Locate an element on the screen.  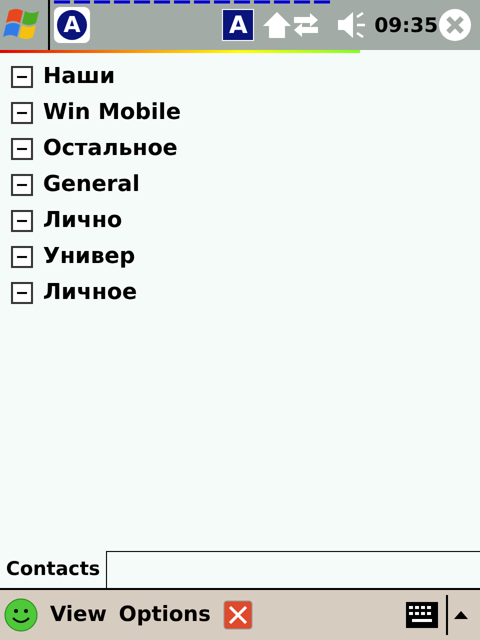
input-method-badge: A is located at coordinates (238, 25).